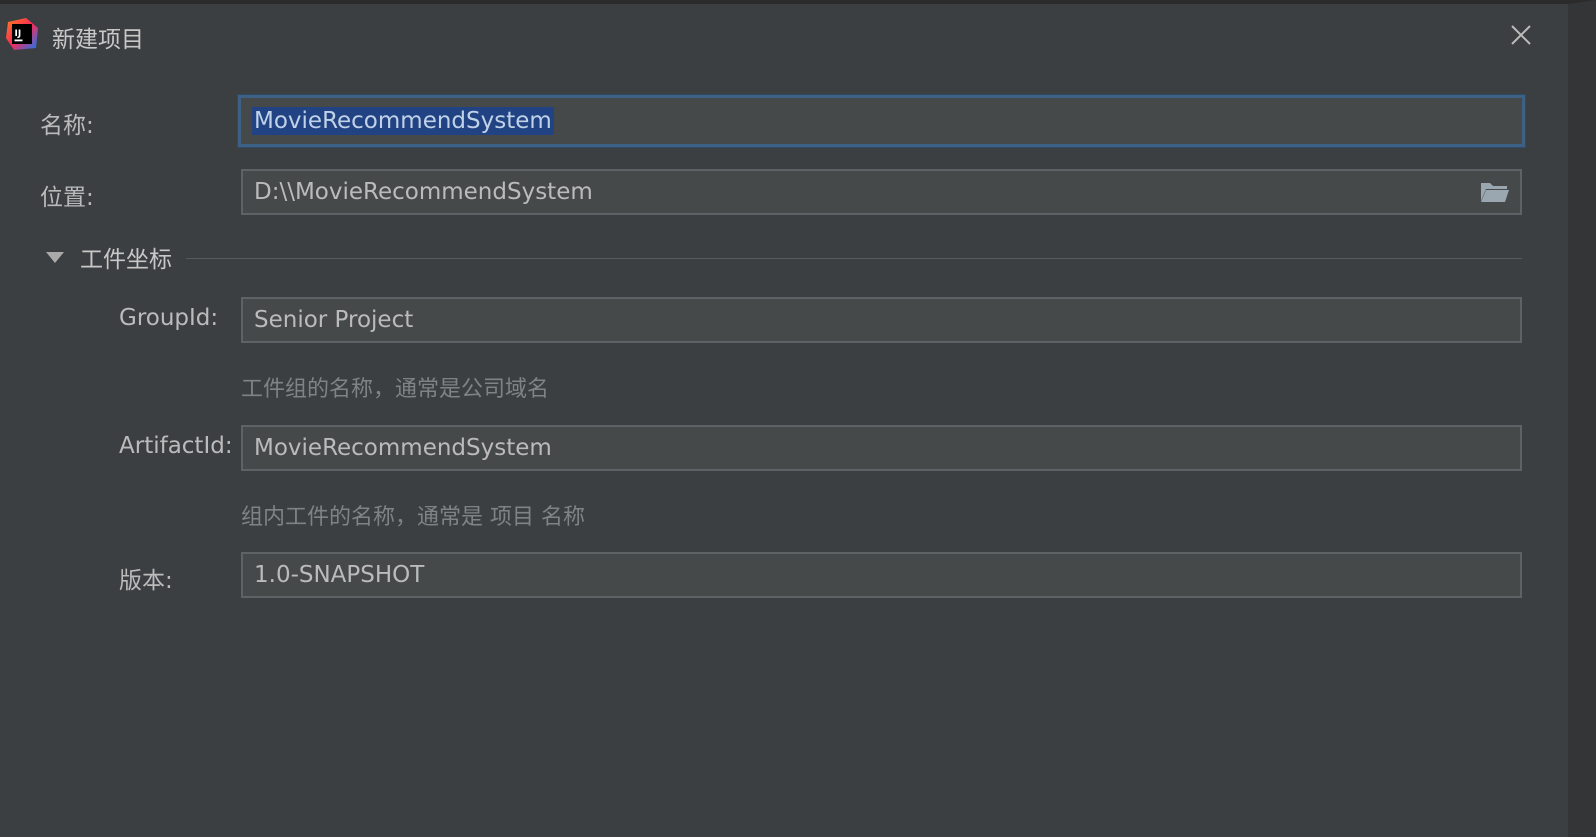 The image size is (1596, 837). What do you see at coordinates (334, 320) in the screenshot?
I see `groupid-input-value: Senior Project` at bounding box center [334, 320].